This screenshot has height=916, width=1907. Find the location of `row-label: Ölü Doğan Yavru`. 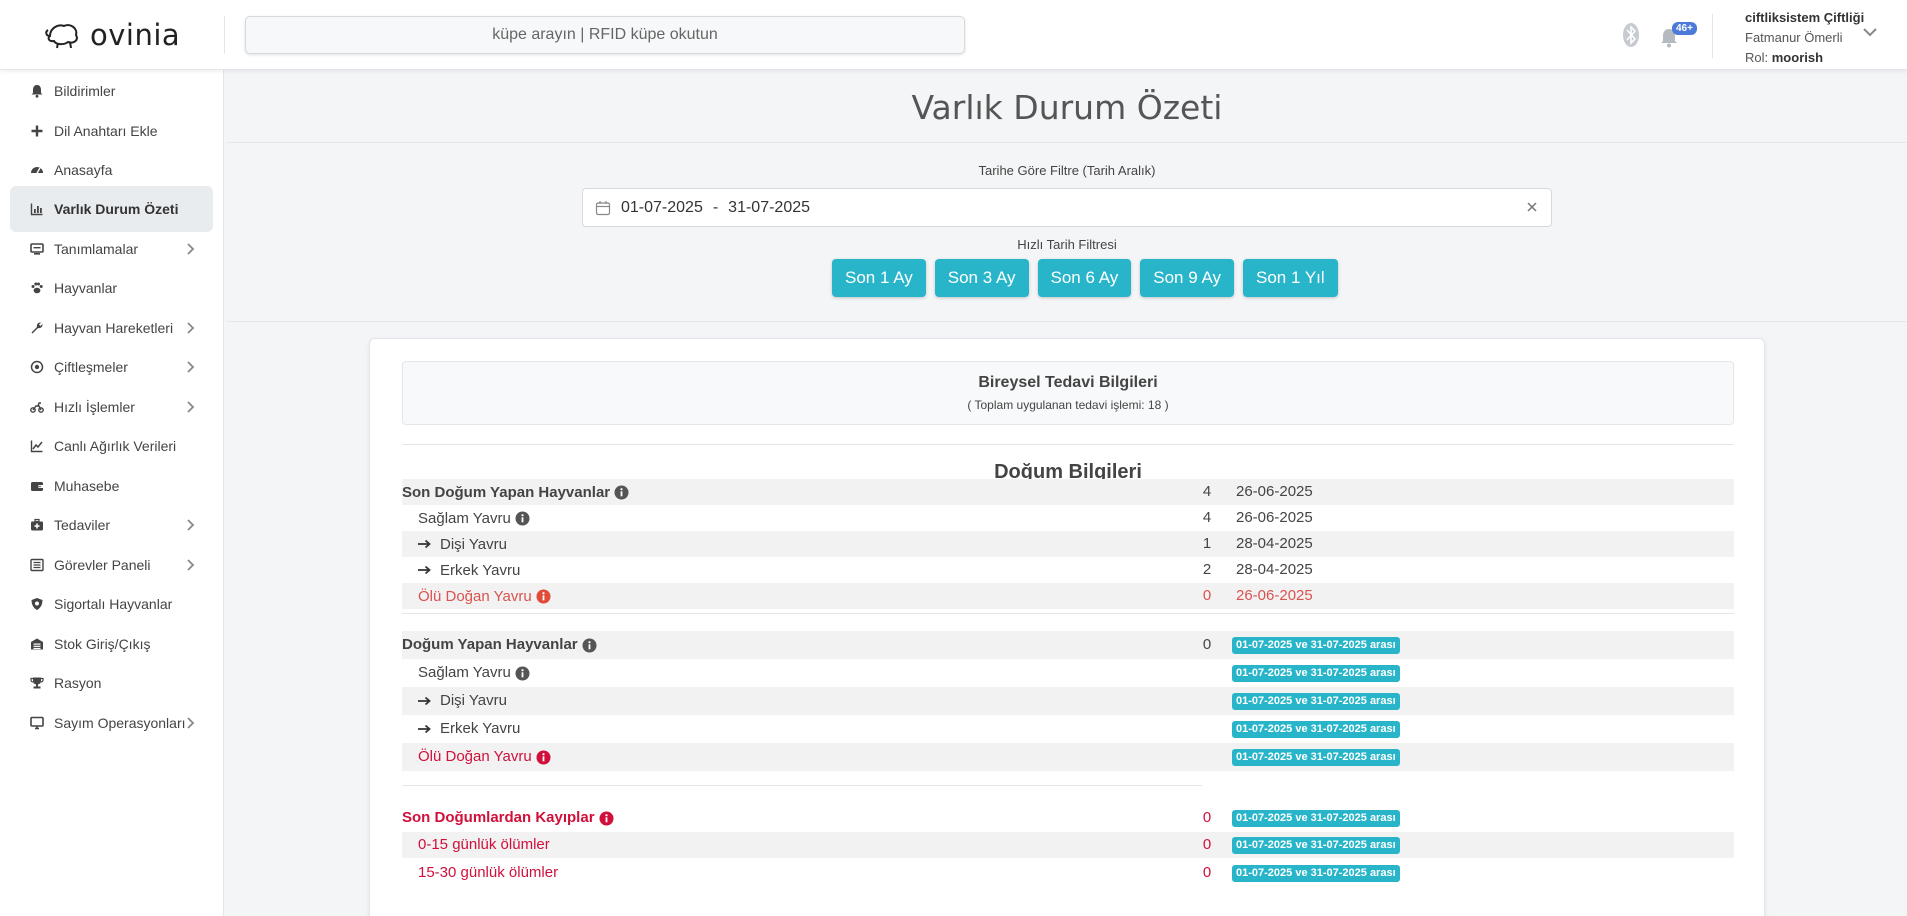

row-label: Ölü Doğan Yavru is located at coordinates (484, 596).